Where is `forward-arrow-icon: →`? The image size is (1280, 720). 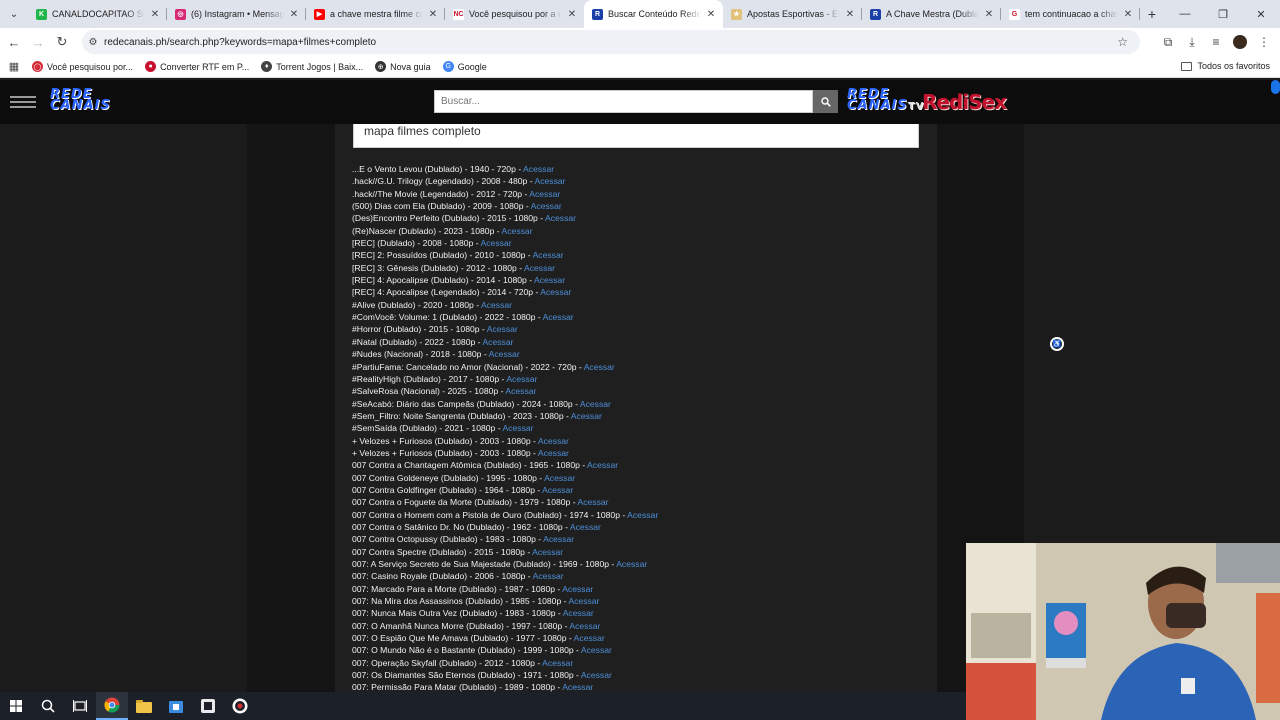 forward-arrow-icon: → is located at coordinates (38, 42).